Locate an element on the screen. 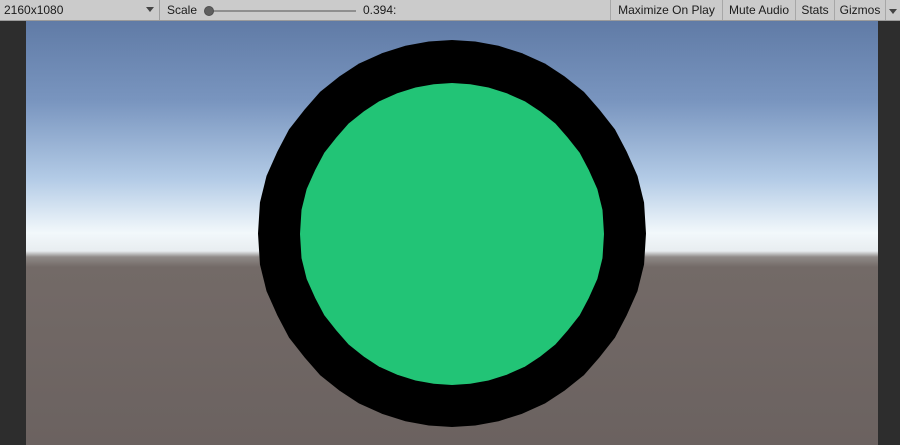 Image resolution: width=900 pixels, height=445 pixels. stats-button: Stats is located at coordinates (814, 10).